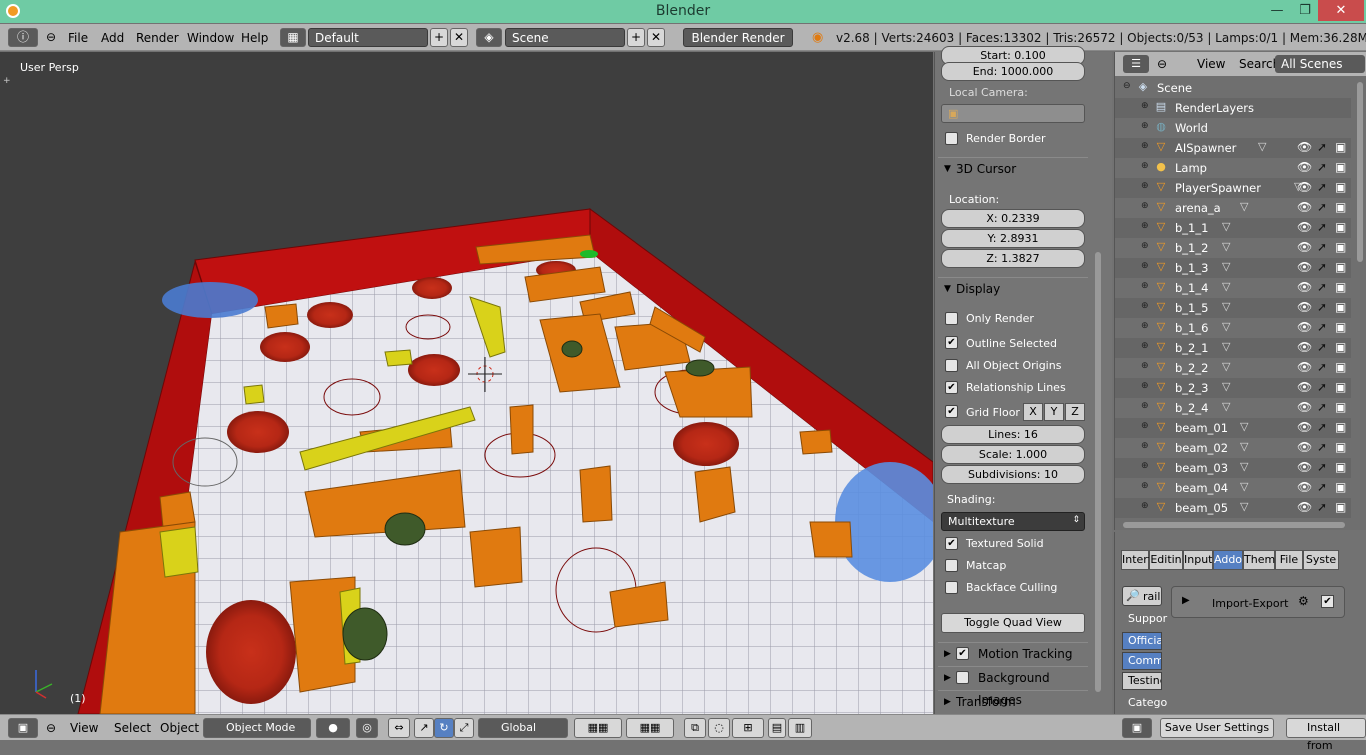 This screenshot has width=1366, height=755. I want to click on editor-type-3d-icon: ▣, so click(23, 728).